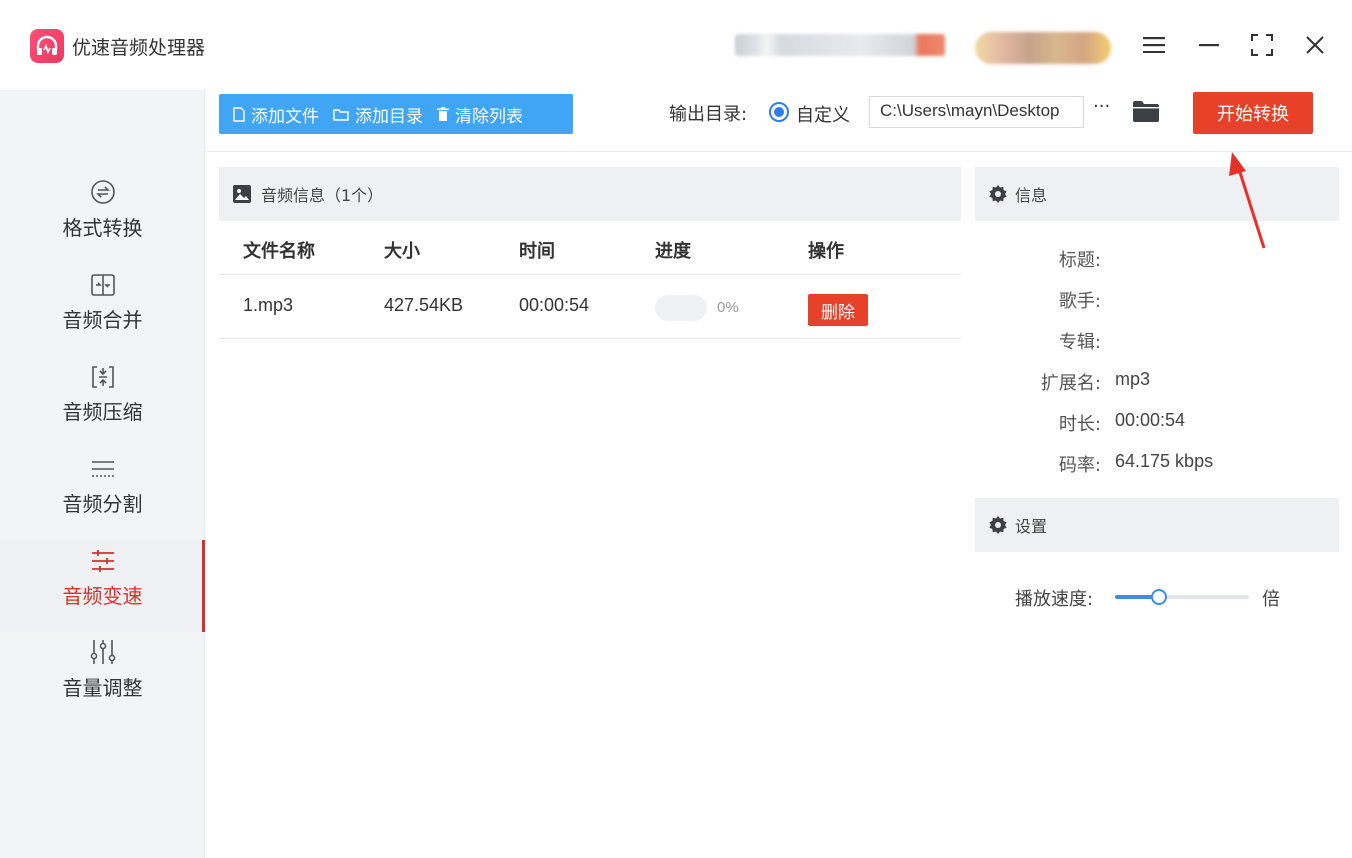  What do you see at coordinates (554, 305) in the screenshot?
I see `file-duration: 00:00:54` at bounding box center [554, 305].